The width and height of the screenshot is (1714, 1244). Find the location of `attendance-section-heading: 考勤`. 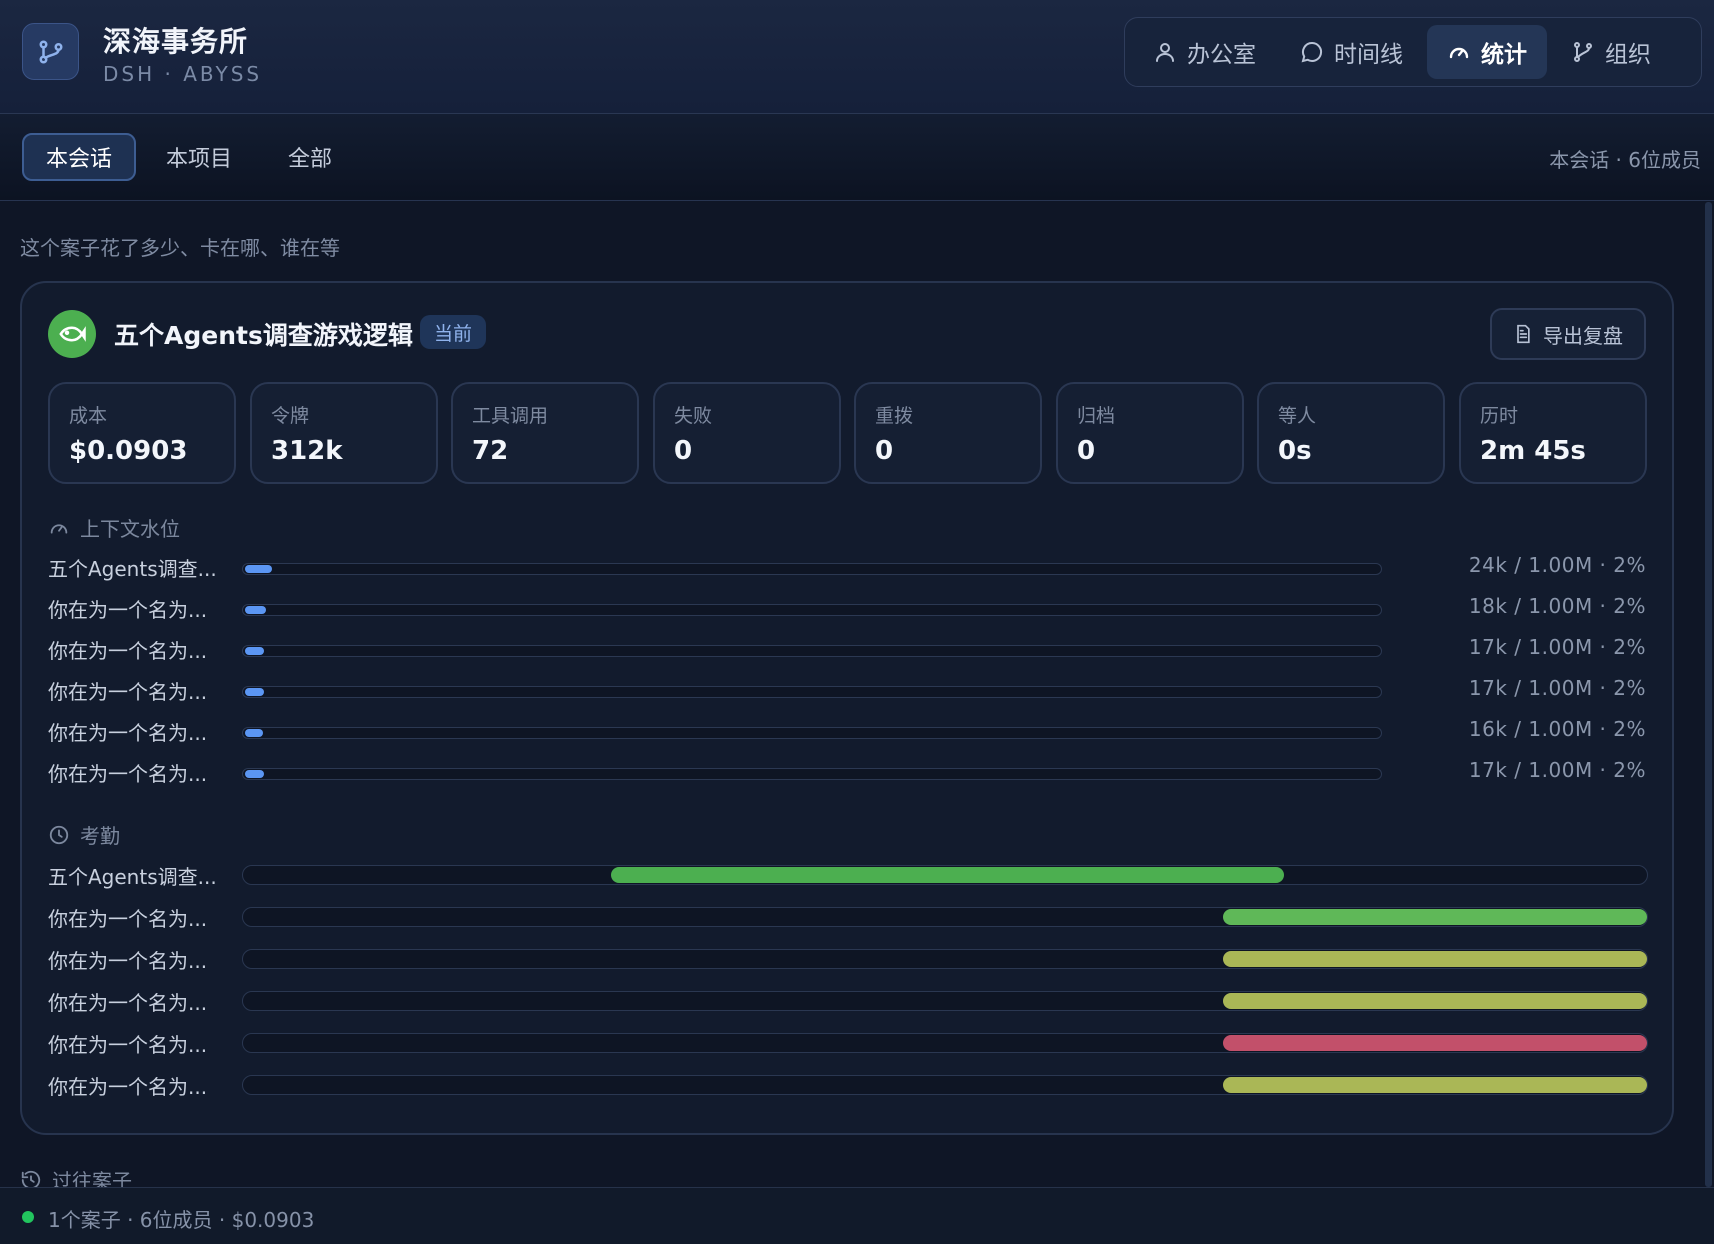

attendance-section-heading: 考勤 is located at coordinates (84, 834).